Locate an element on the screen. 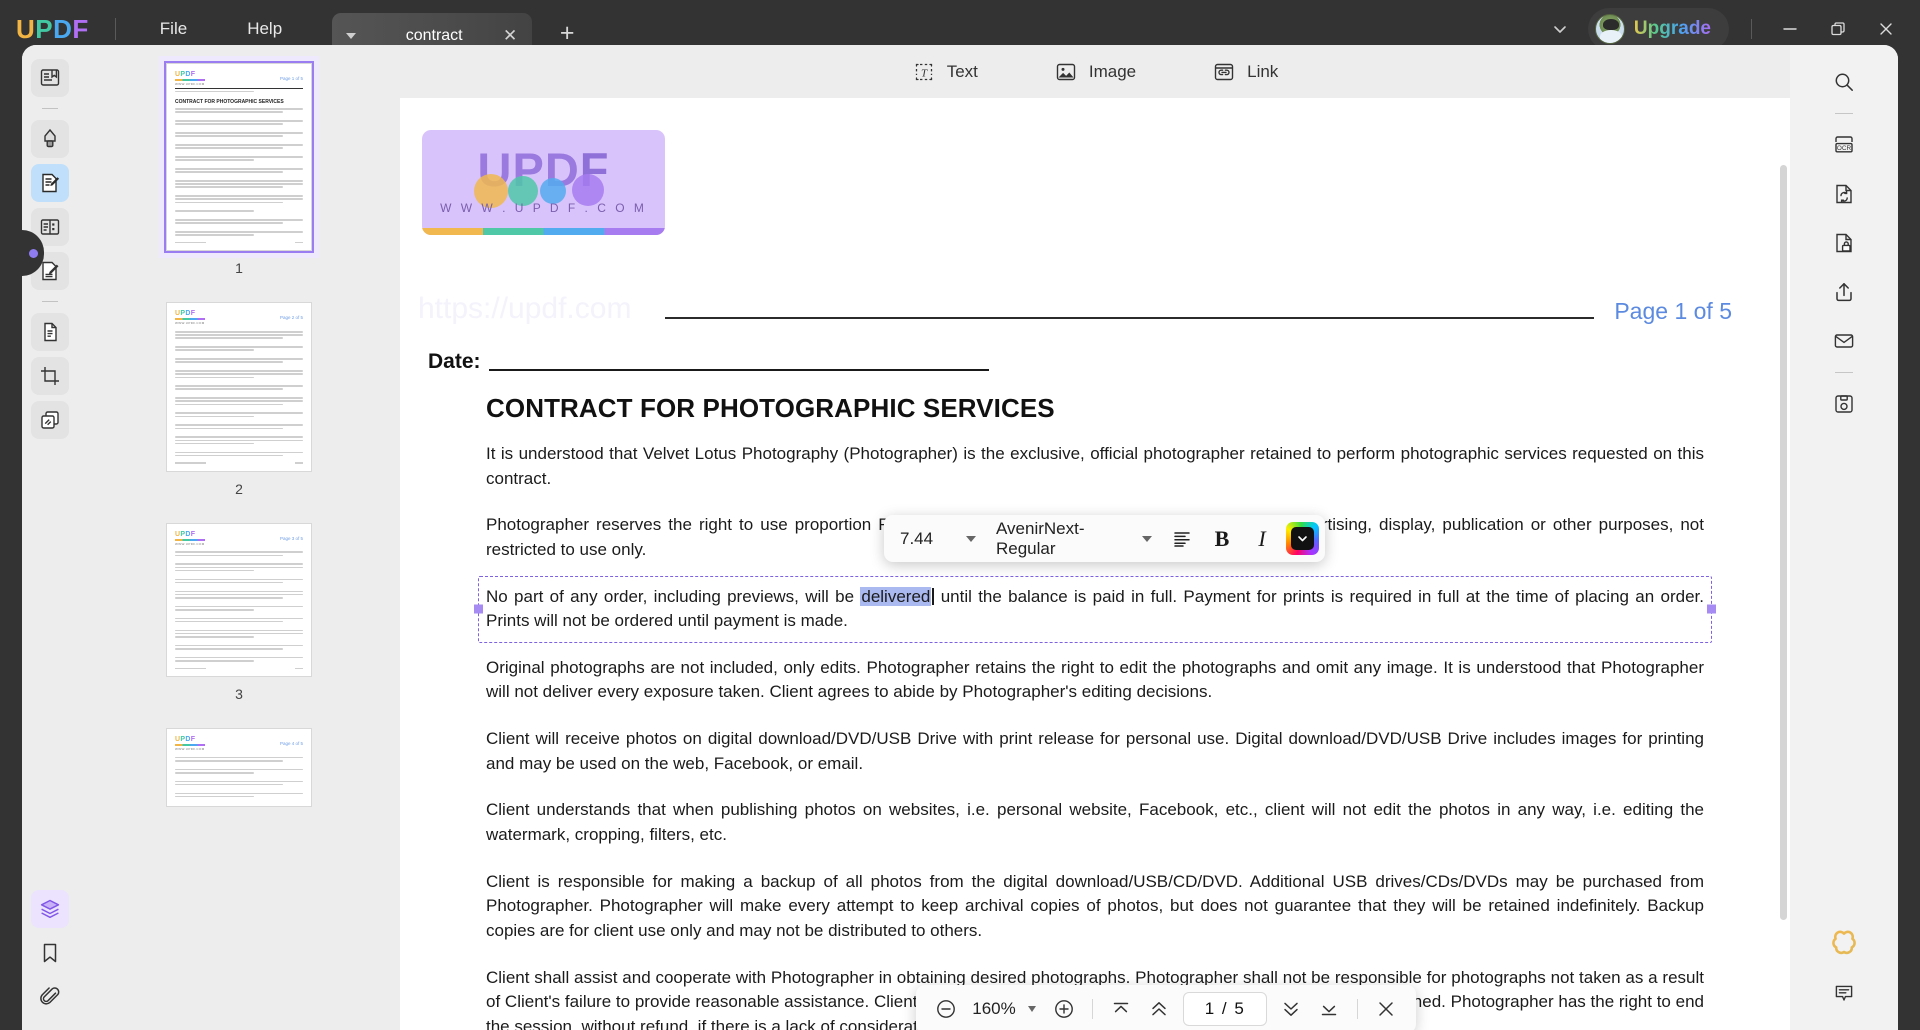 The height and width of the screenshot is (1030, 1920). zoom-in-circle-icon is located at coordinates (1064, 1009).